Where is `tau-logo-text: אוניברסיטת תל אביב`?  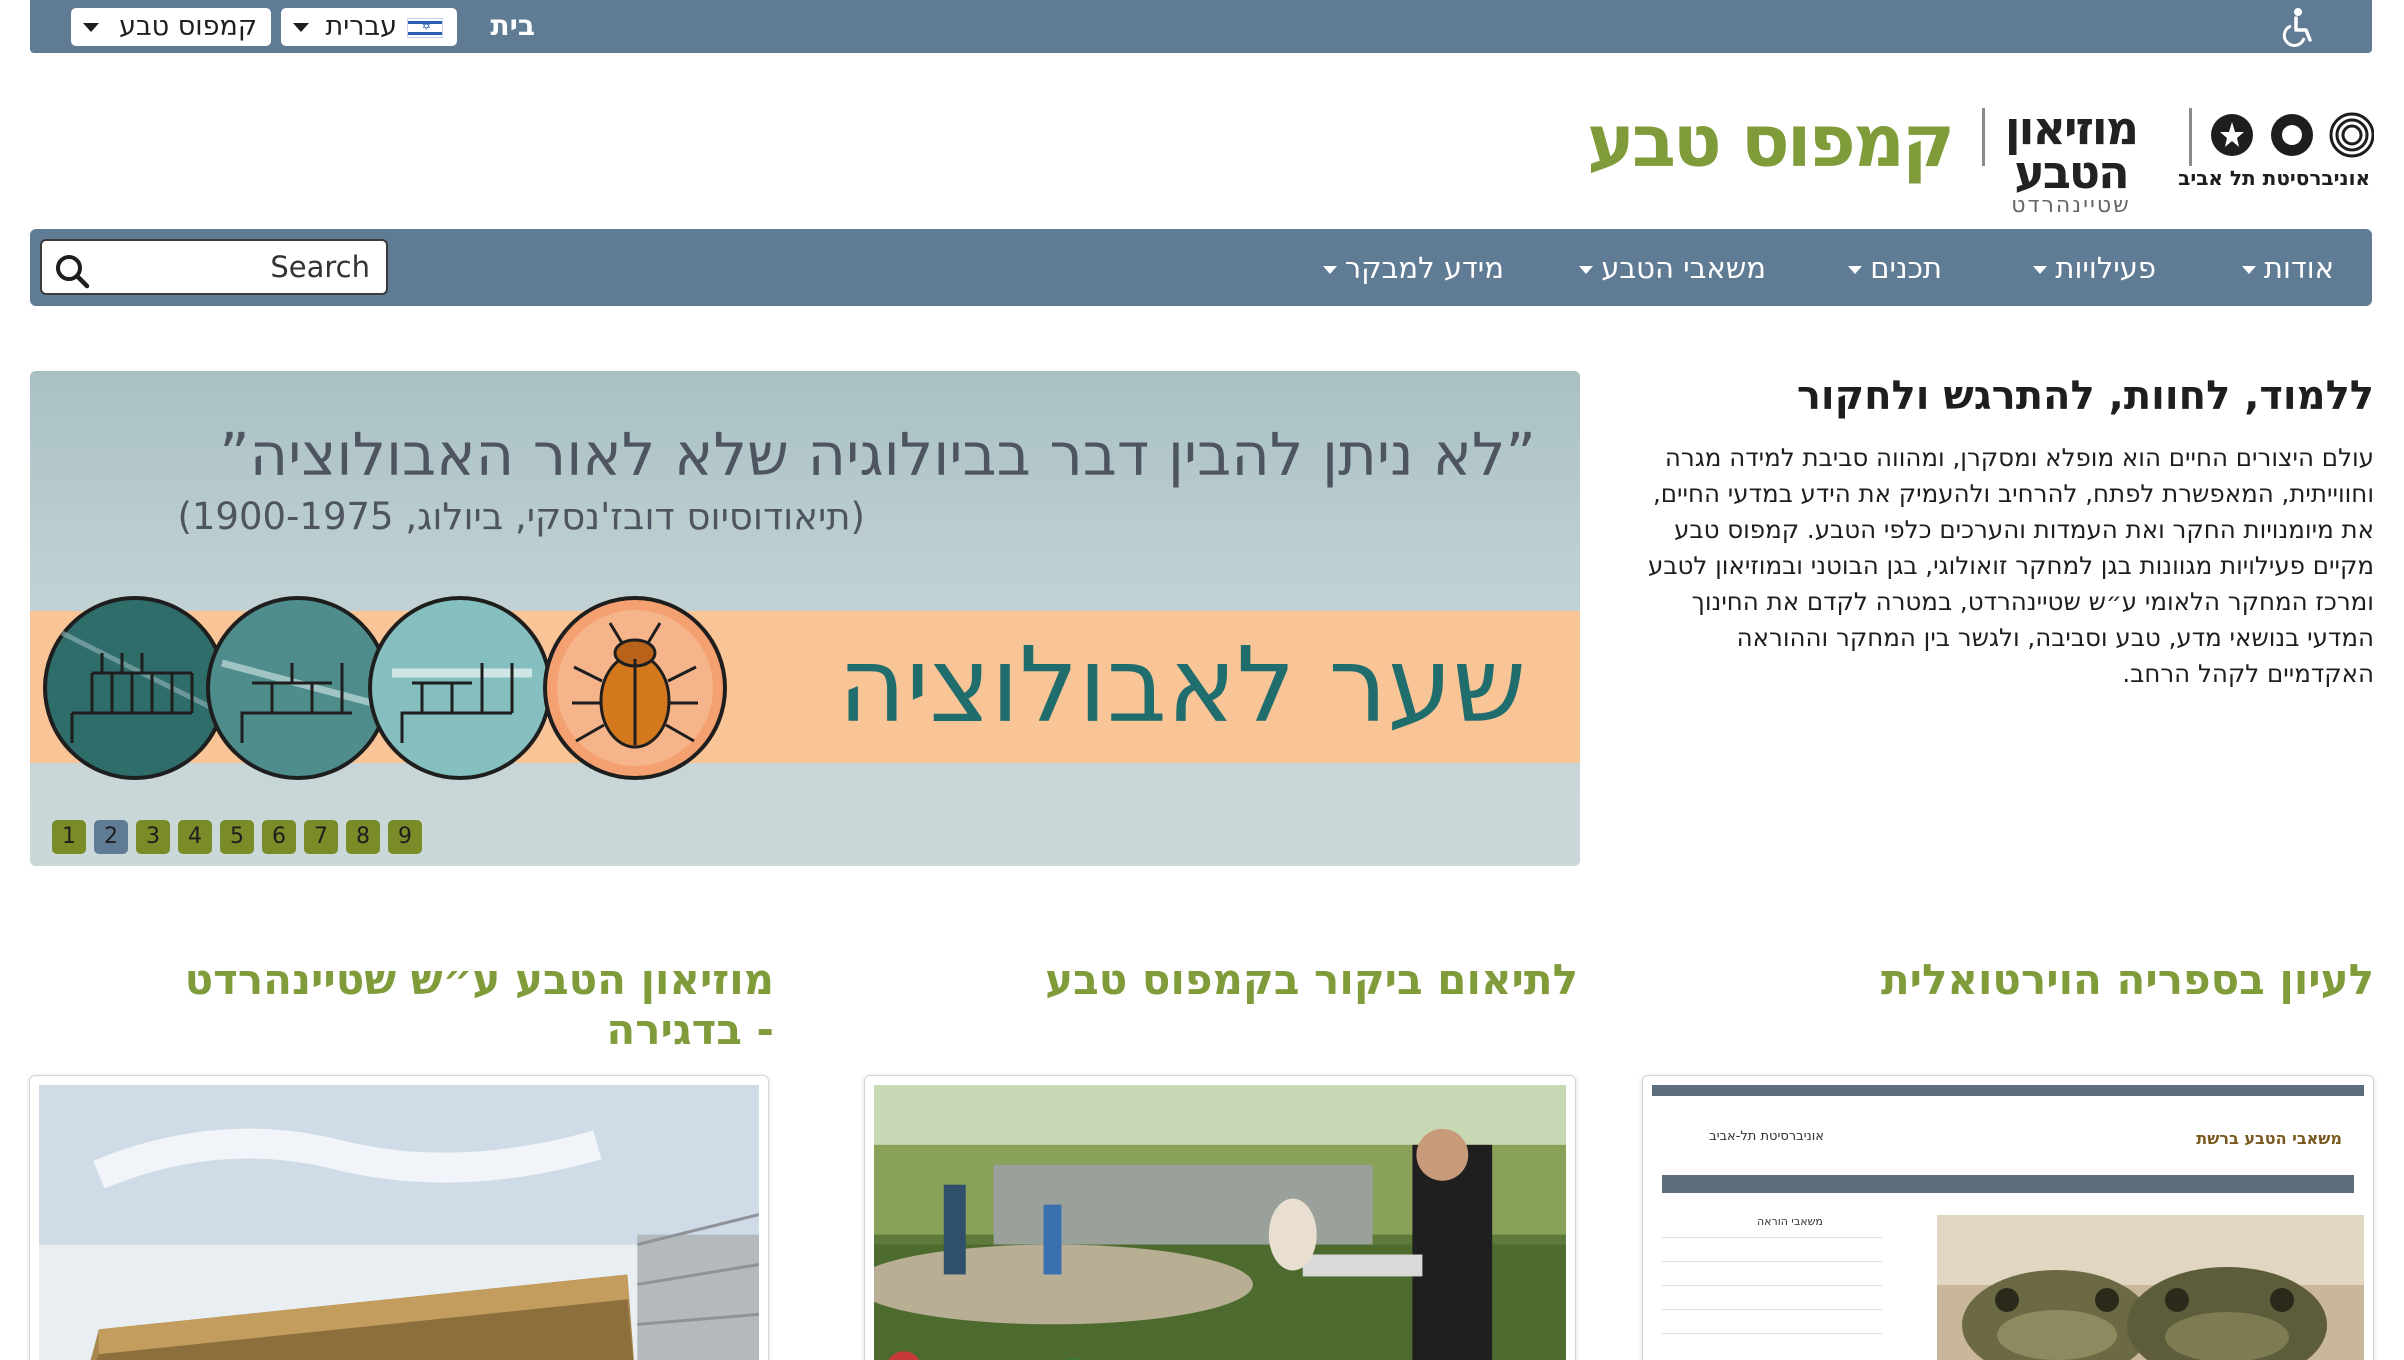
tau-logo-text: אוניברסיטת תל אביב is located at coordinates (2274, 178).